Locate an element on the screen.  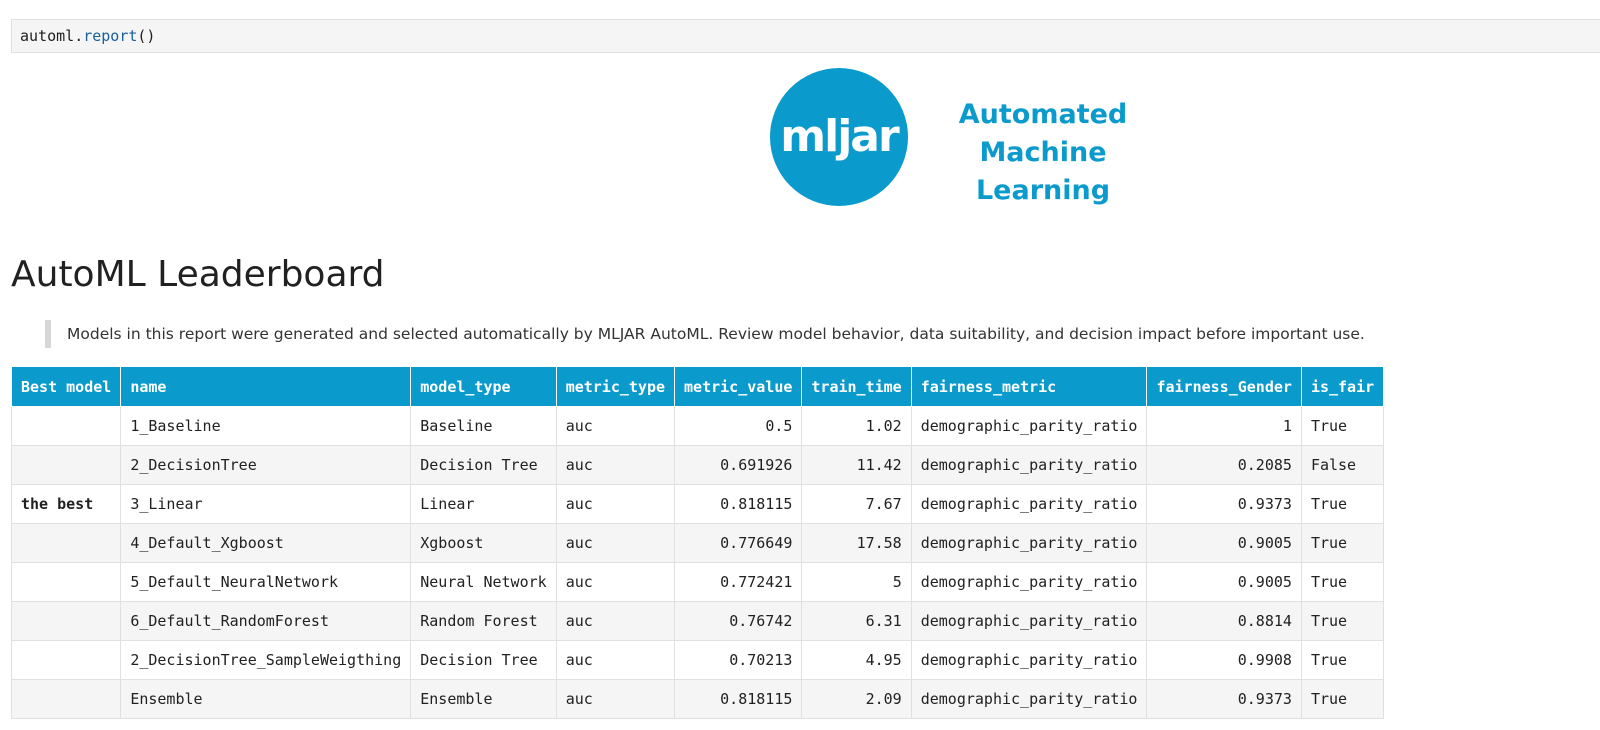
cell-train-time: 1.02 is located at coordinates (856, 426).